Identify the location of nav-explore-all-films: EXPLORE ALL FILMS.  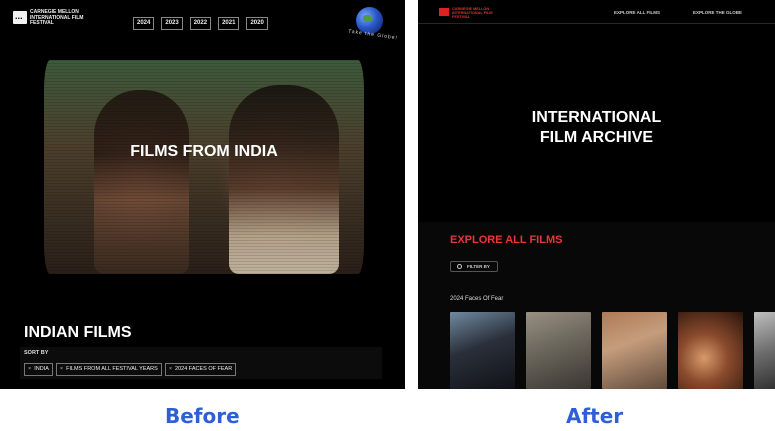
(637, 12).